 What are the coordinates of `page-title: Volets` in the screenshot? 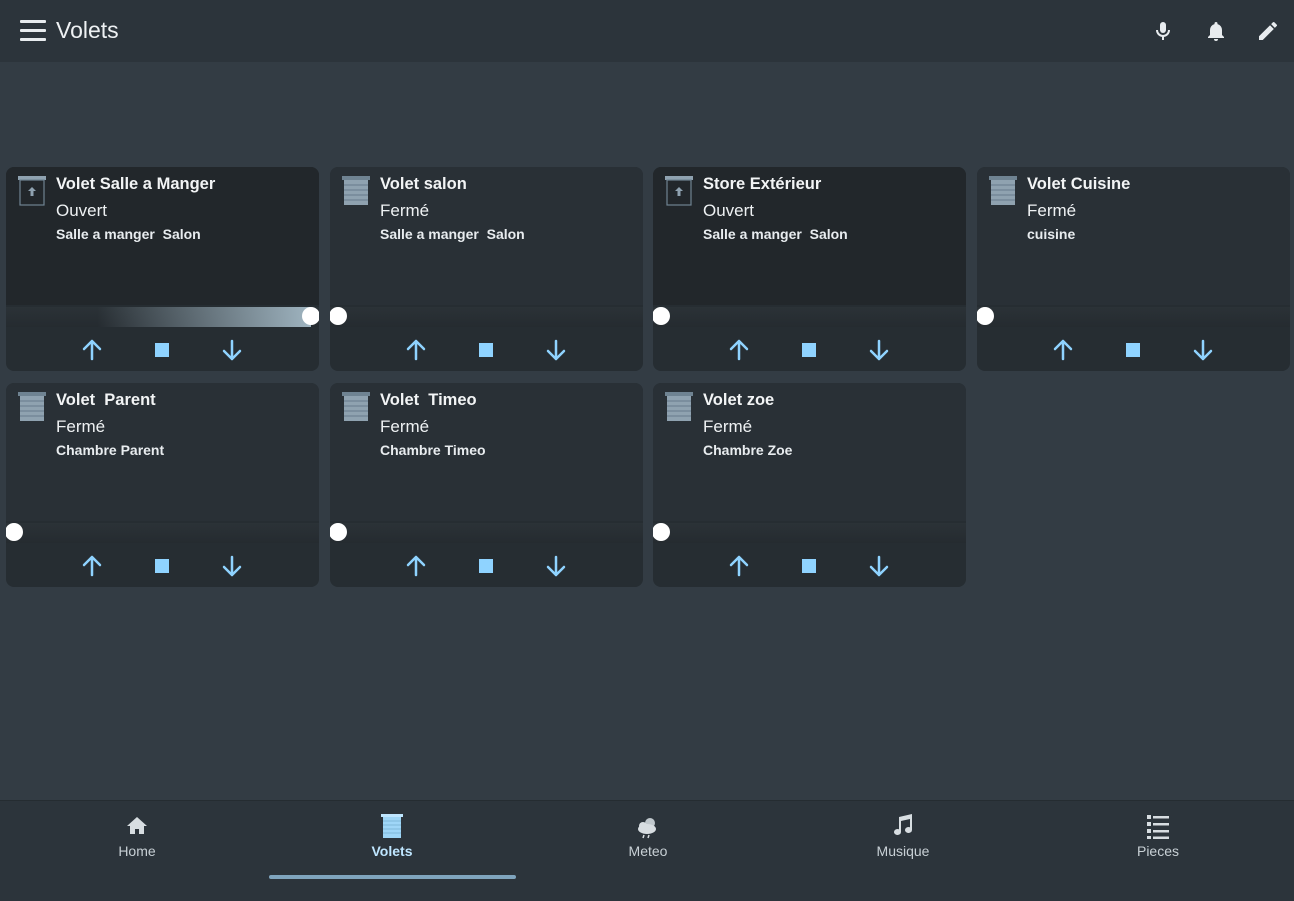 It's located at (87, 30).